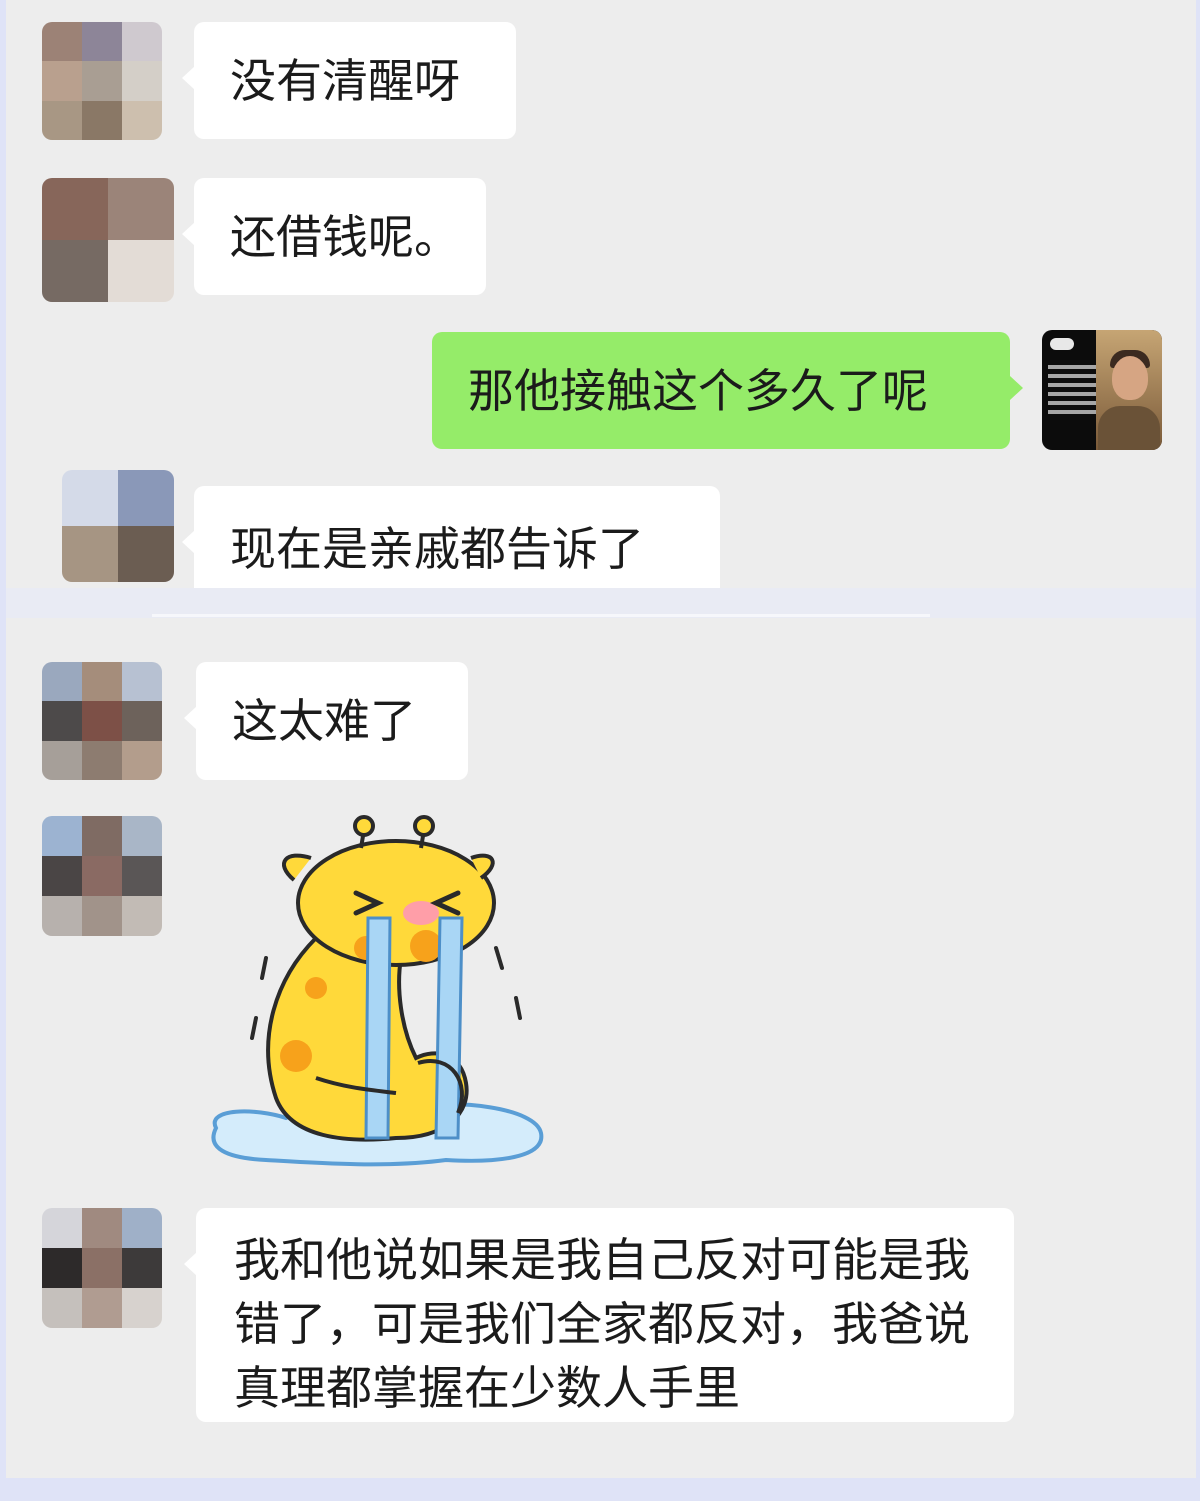  I want to click on divider-line, so click(541, 615).